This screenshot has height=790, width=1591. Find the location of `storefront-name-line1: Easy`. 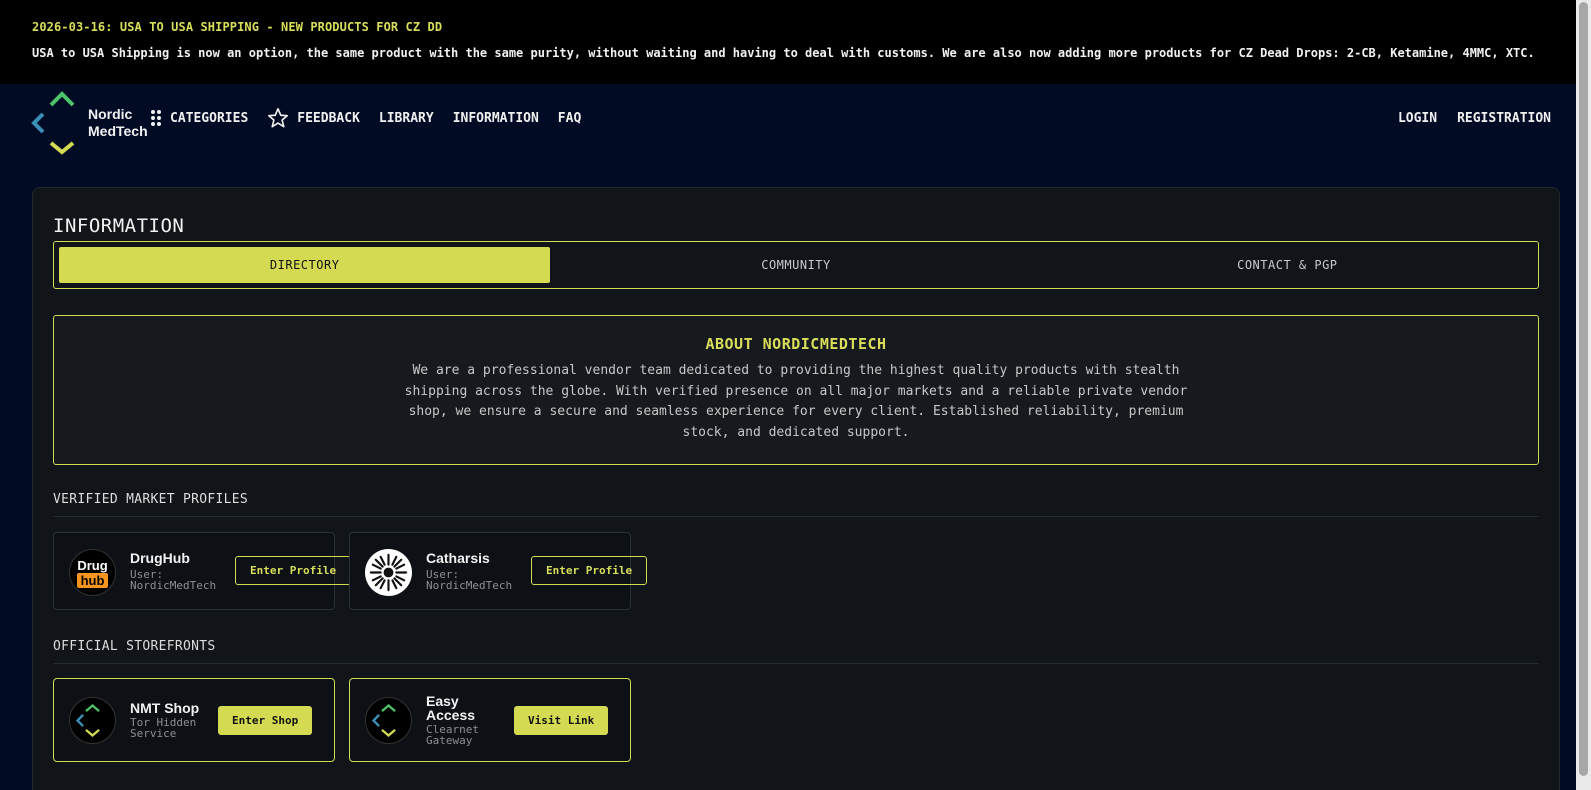

storefront-name-line1: Easy is located at coordinates (442, 701).